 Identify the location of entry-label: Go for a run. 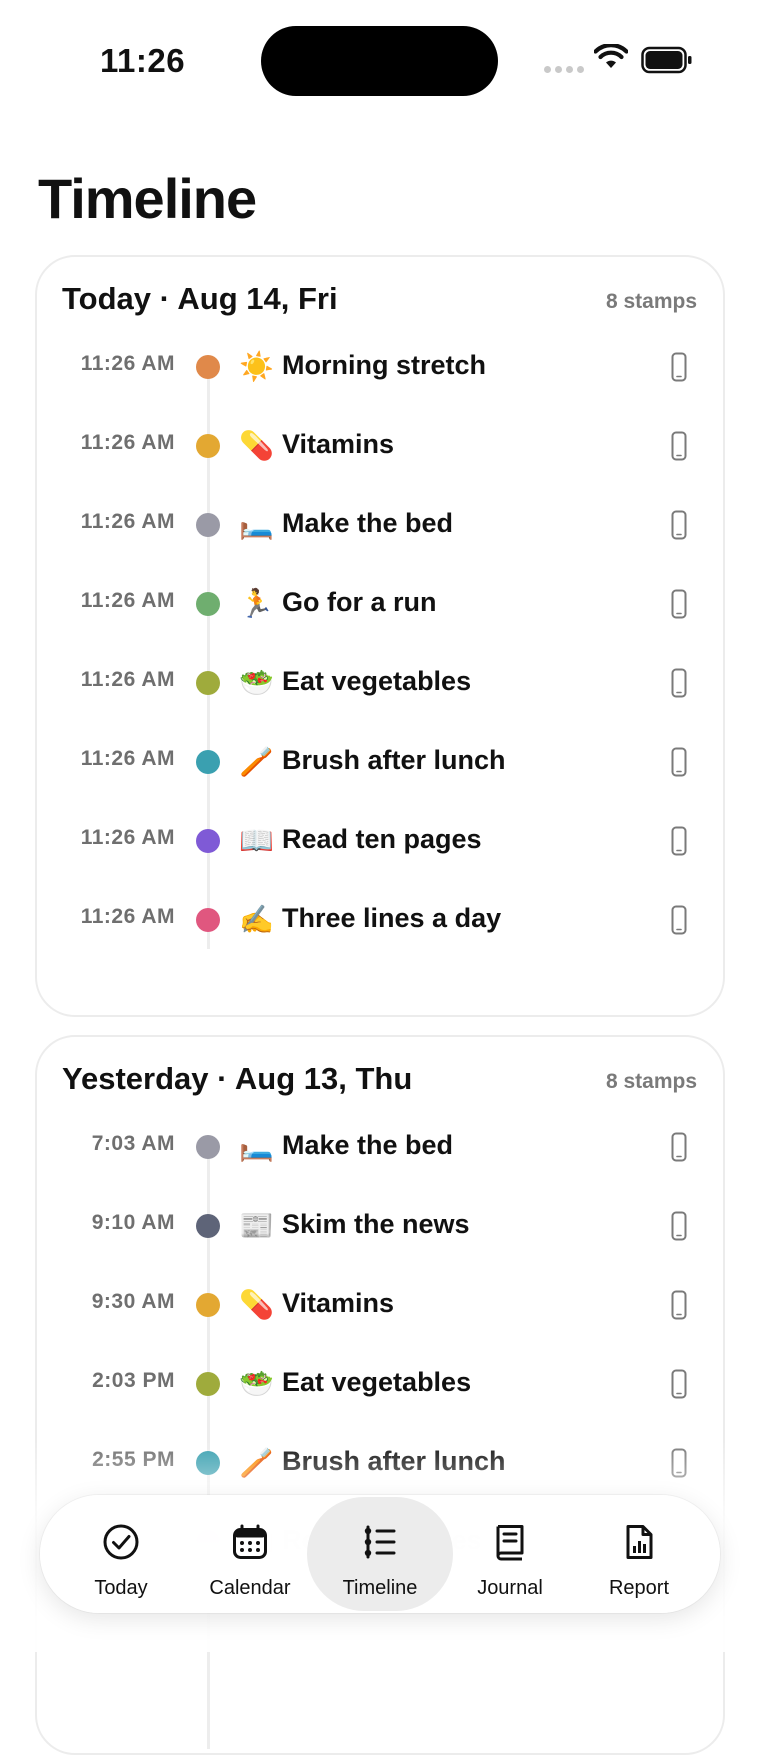
(359, 602).